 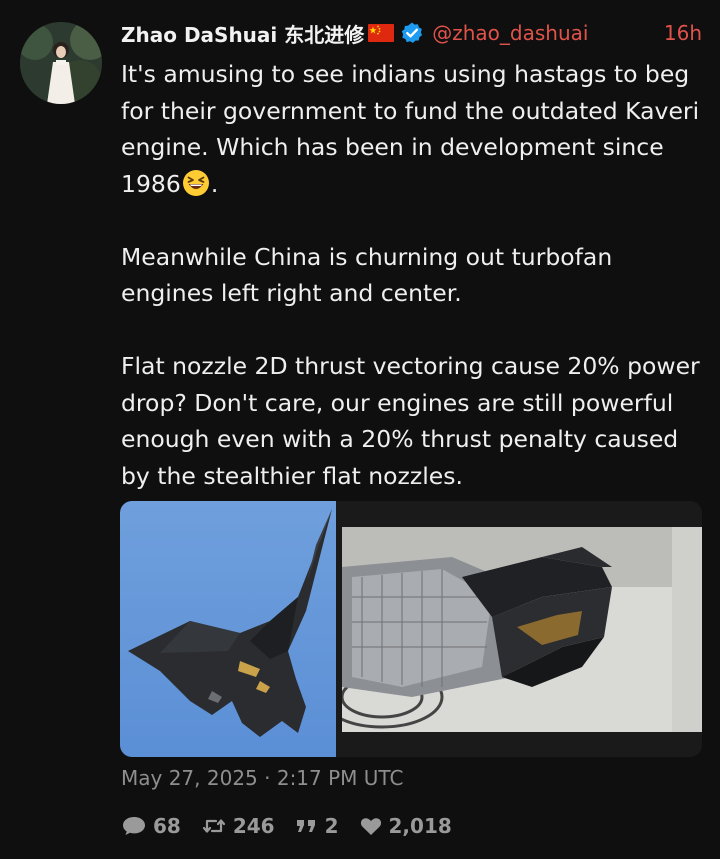 What do you see at coordinates (381, 33) in the screenshot?
I see `china-flag-icon` at bounding box center [381, 33].